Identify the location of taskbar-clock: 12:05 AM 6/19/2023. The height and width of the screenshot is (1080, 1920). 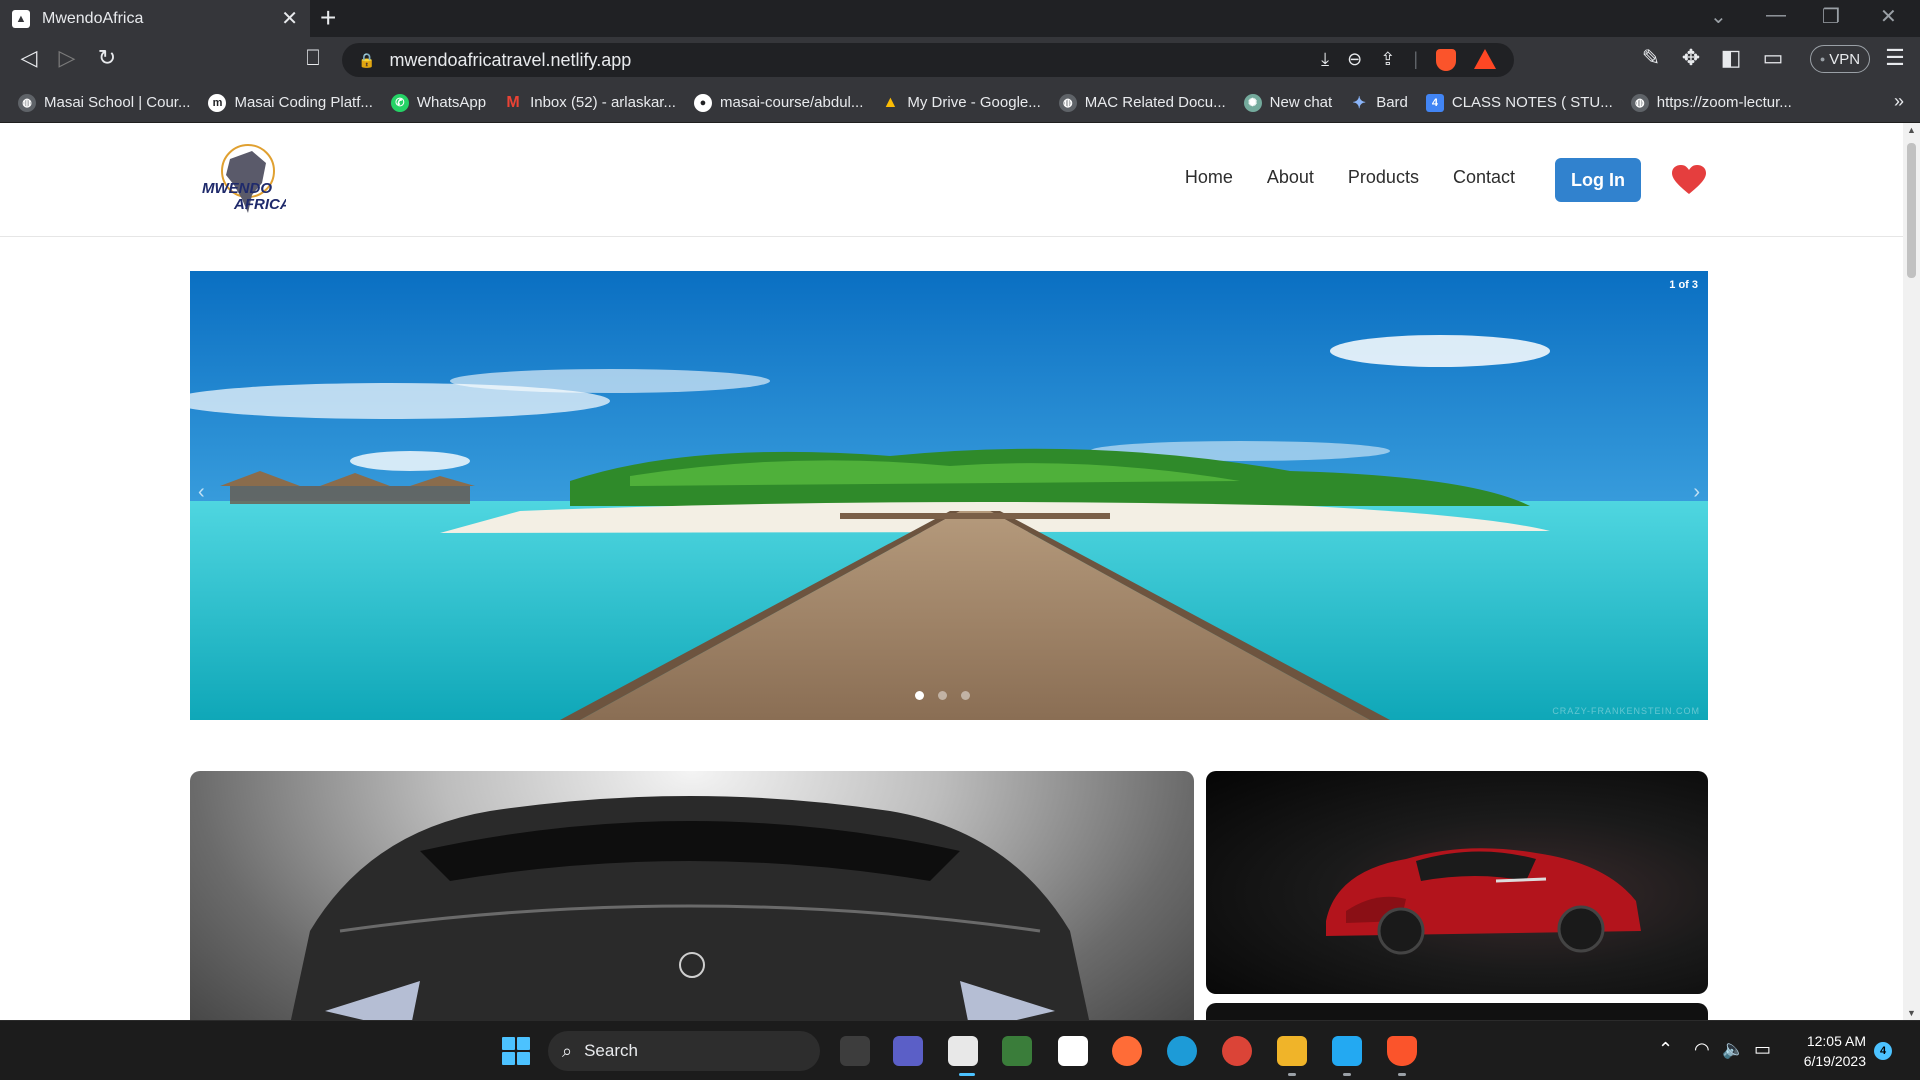
(1828, 1051).